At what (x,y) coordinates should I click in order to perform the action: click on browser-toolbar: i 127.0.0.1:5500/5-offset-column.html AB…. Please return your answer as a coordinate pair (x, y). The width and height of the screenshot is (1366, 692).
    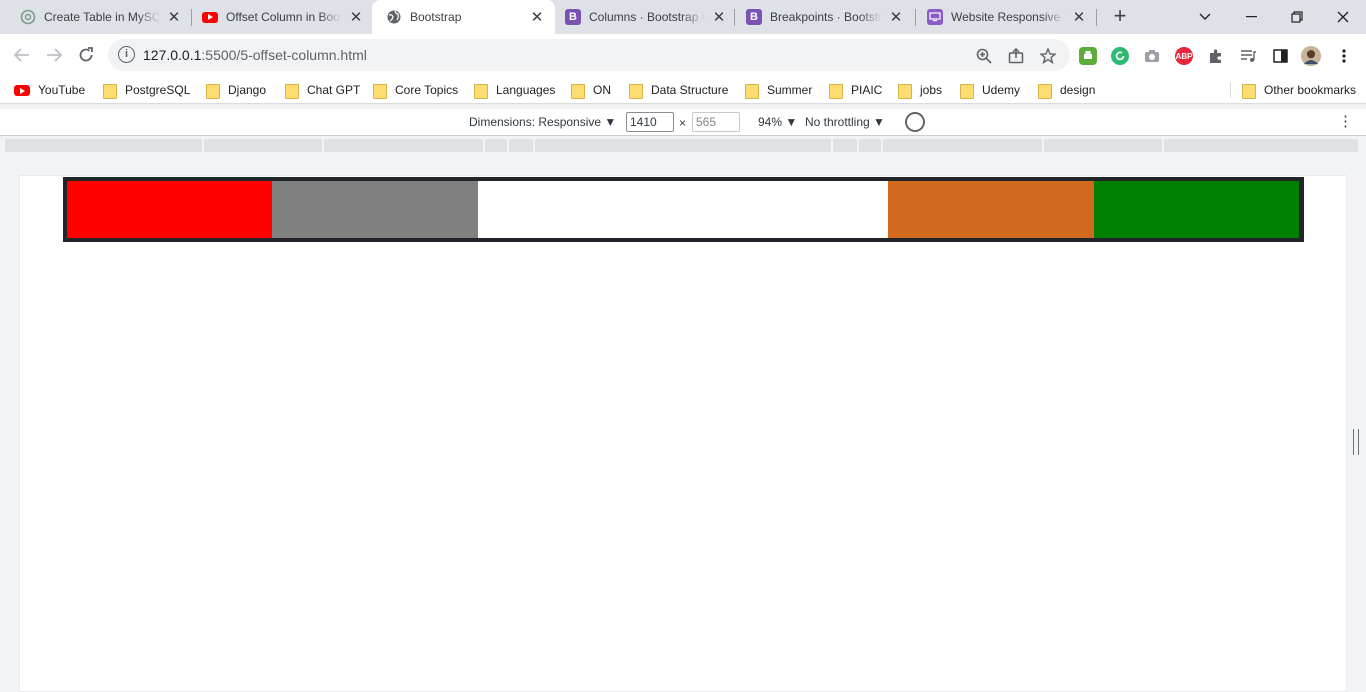
    Looking at the image, I should click on (683, 55).